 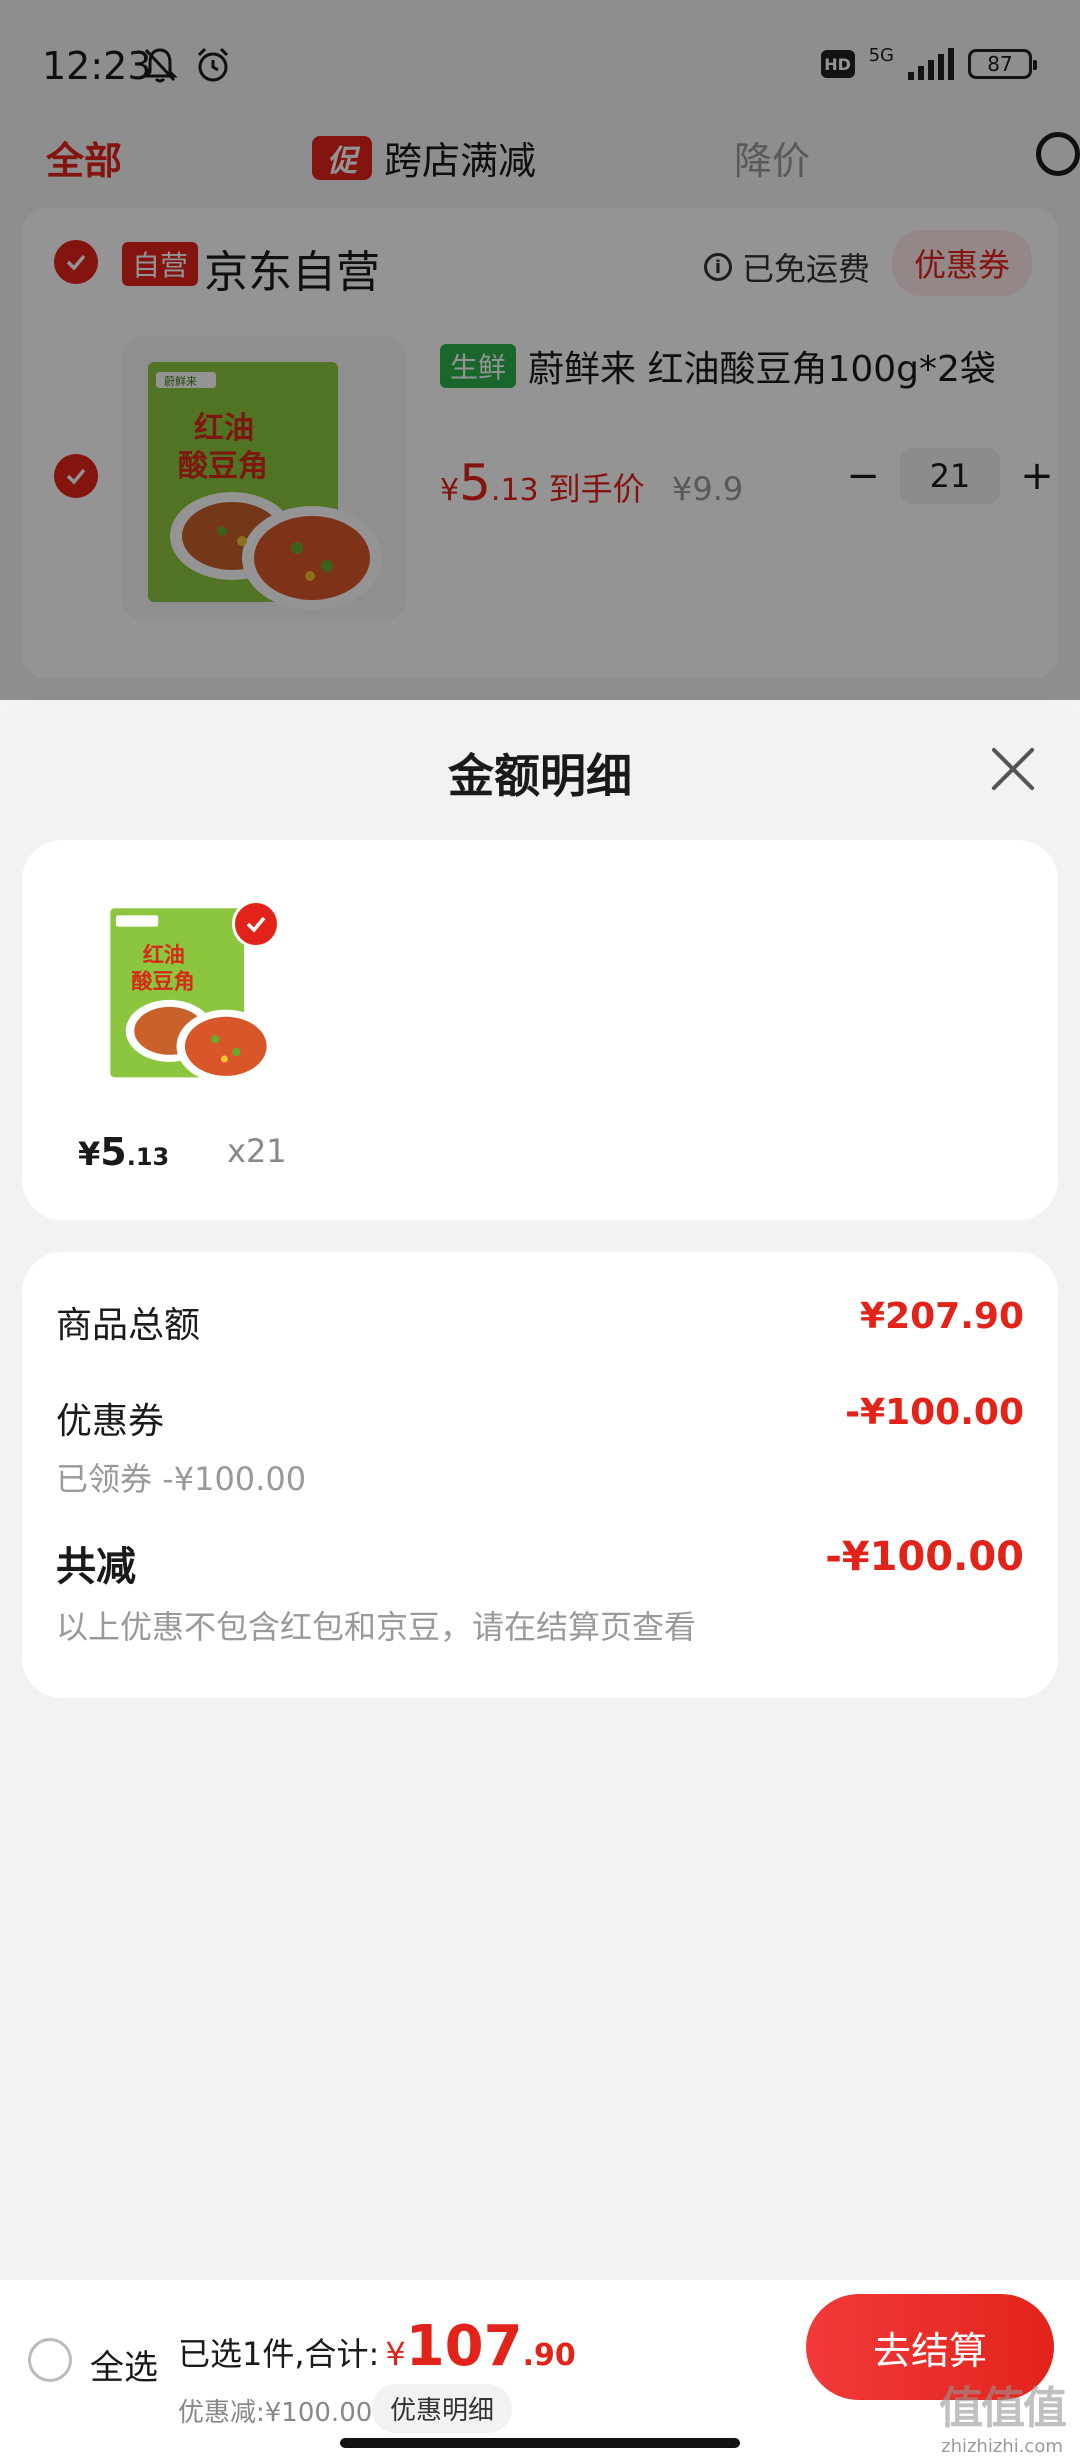 What do you see at coordinates (540, 1030) in the screenshot?
I see `goods-card: 红油 酸豆角 ¥ 5 .13 x21` at bounding box center [540, 1030].